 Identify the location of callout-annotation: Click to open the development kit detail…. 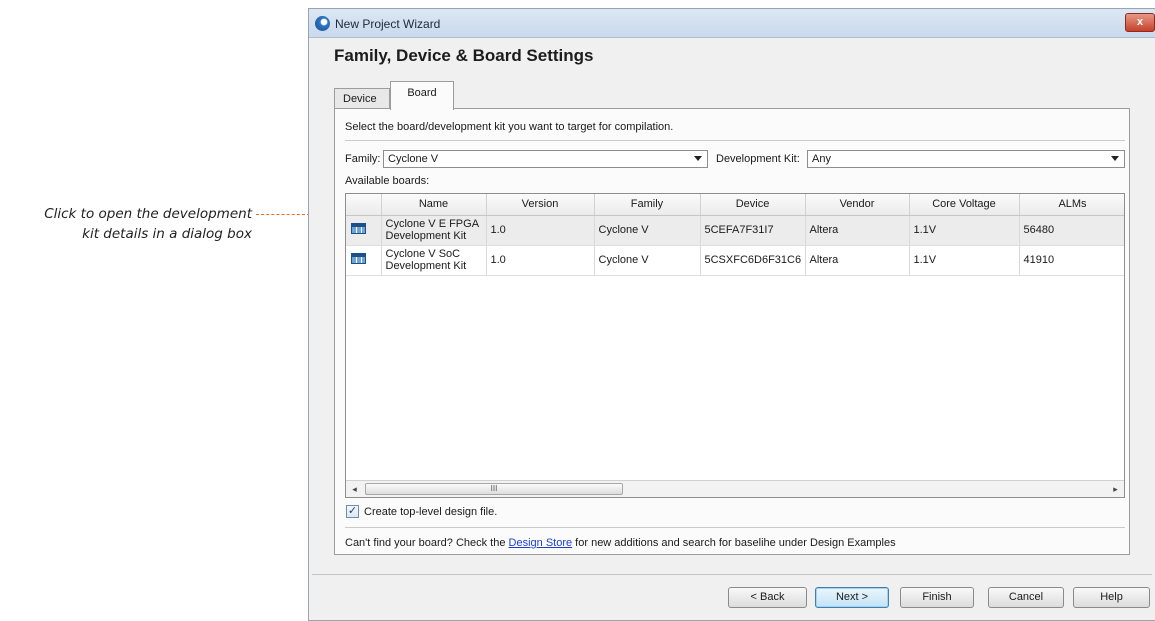
(126, 224).